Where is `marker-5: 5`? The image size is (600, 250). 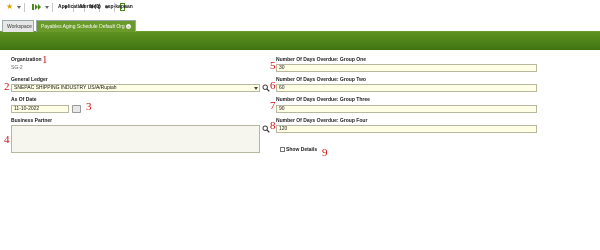 marker-5: 5 is located at coordinates (273, 66).